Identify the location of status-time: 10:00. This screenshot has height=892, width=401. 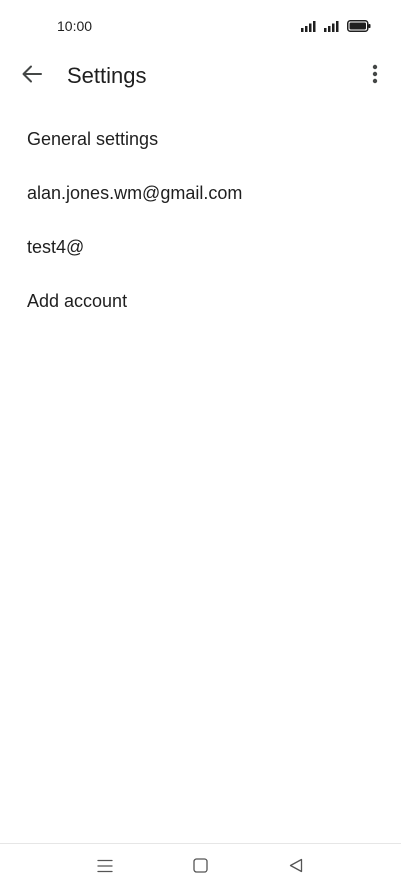
(75, 26).